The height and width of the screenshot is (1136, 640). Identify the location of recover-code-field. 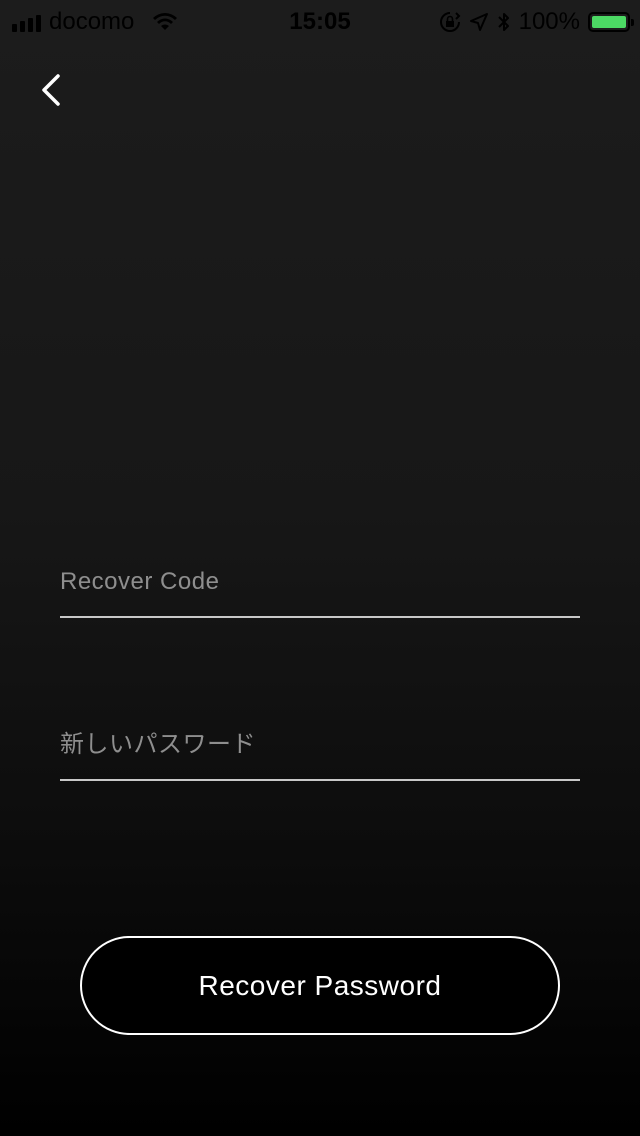
(320, 590).